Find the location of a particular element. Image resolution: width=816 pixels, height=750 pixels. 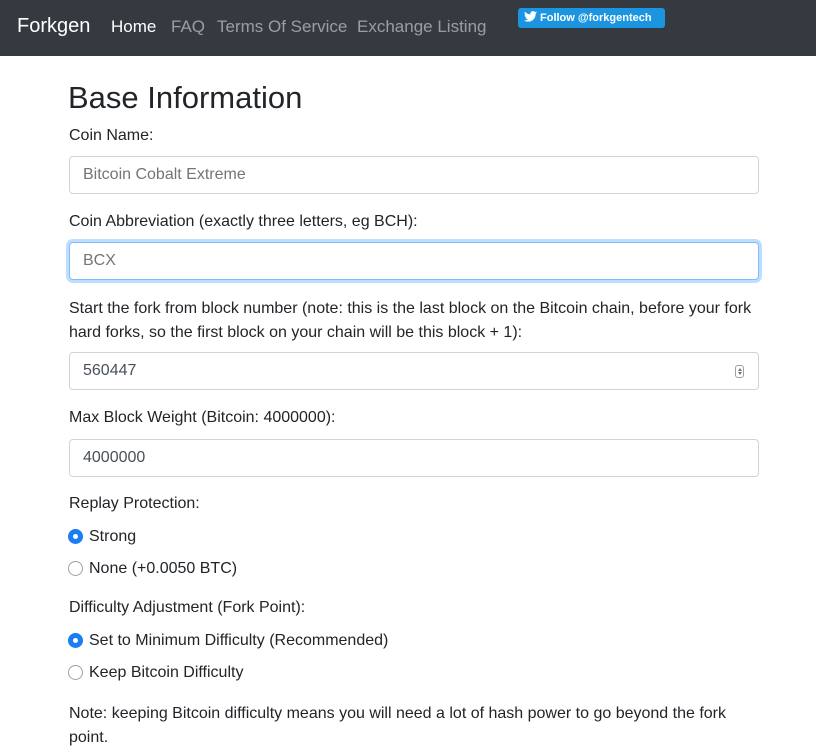

fork-block-input: 560447 is located at coordinates (414, 371).